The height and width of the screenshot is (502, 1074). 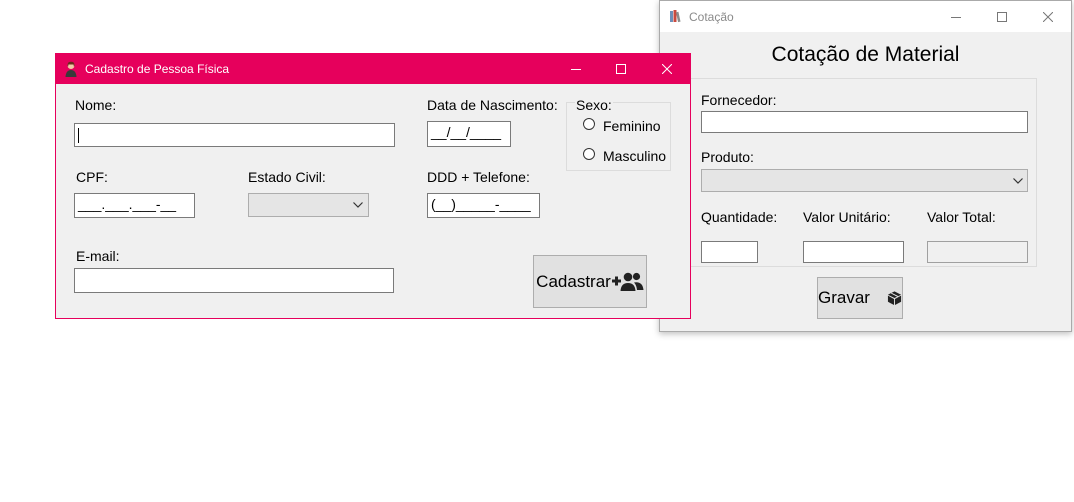 I want to click on produto-label: Produto:, so click(x=727, y=157).